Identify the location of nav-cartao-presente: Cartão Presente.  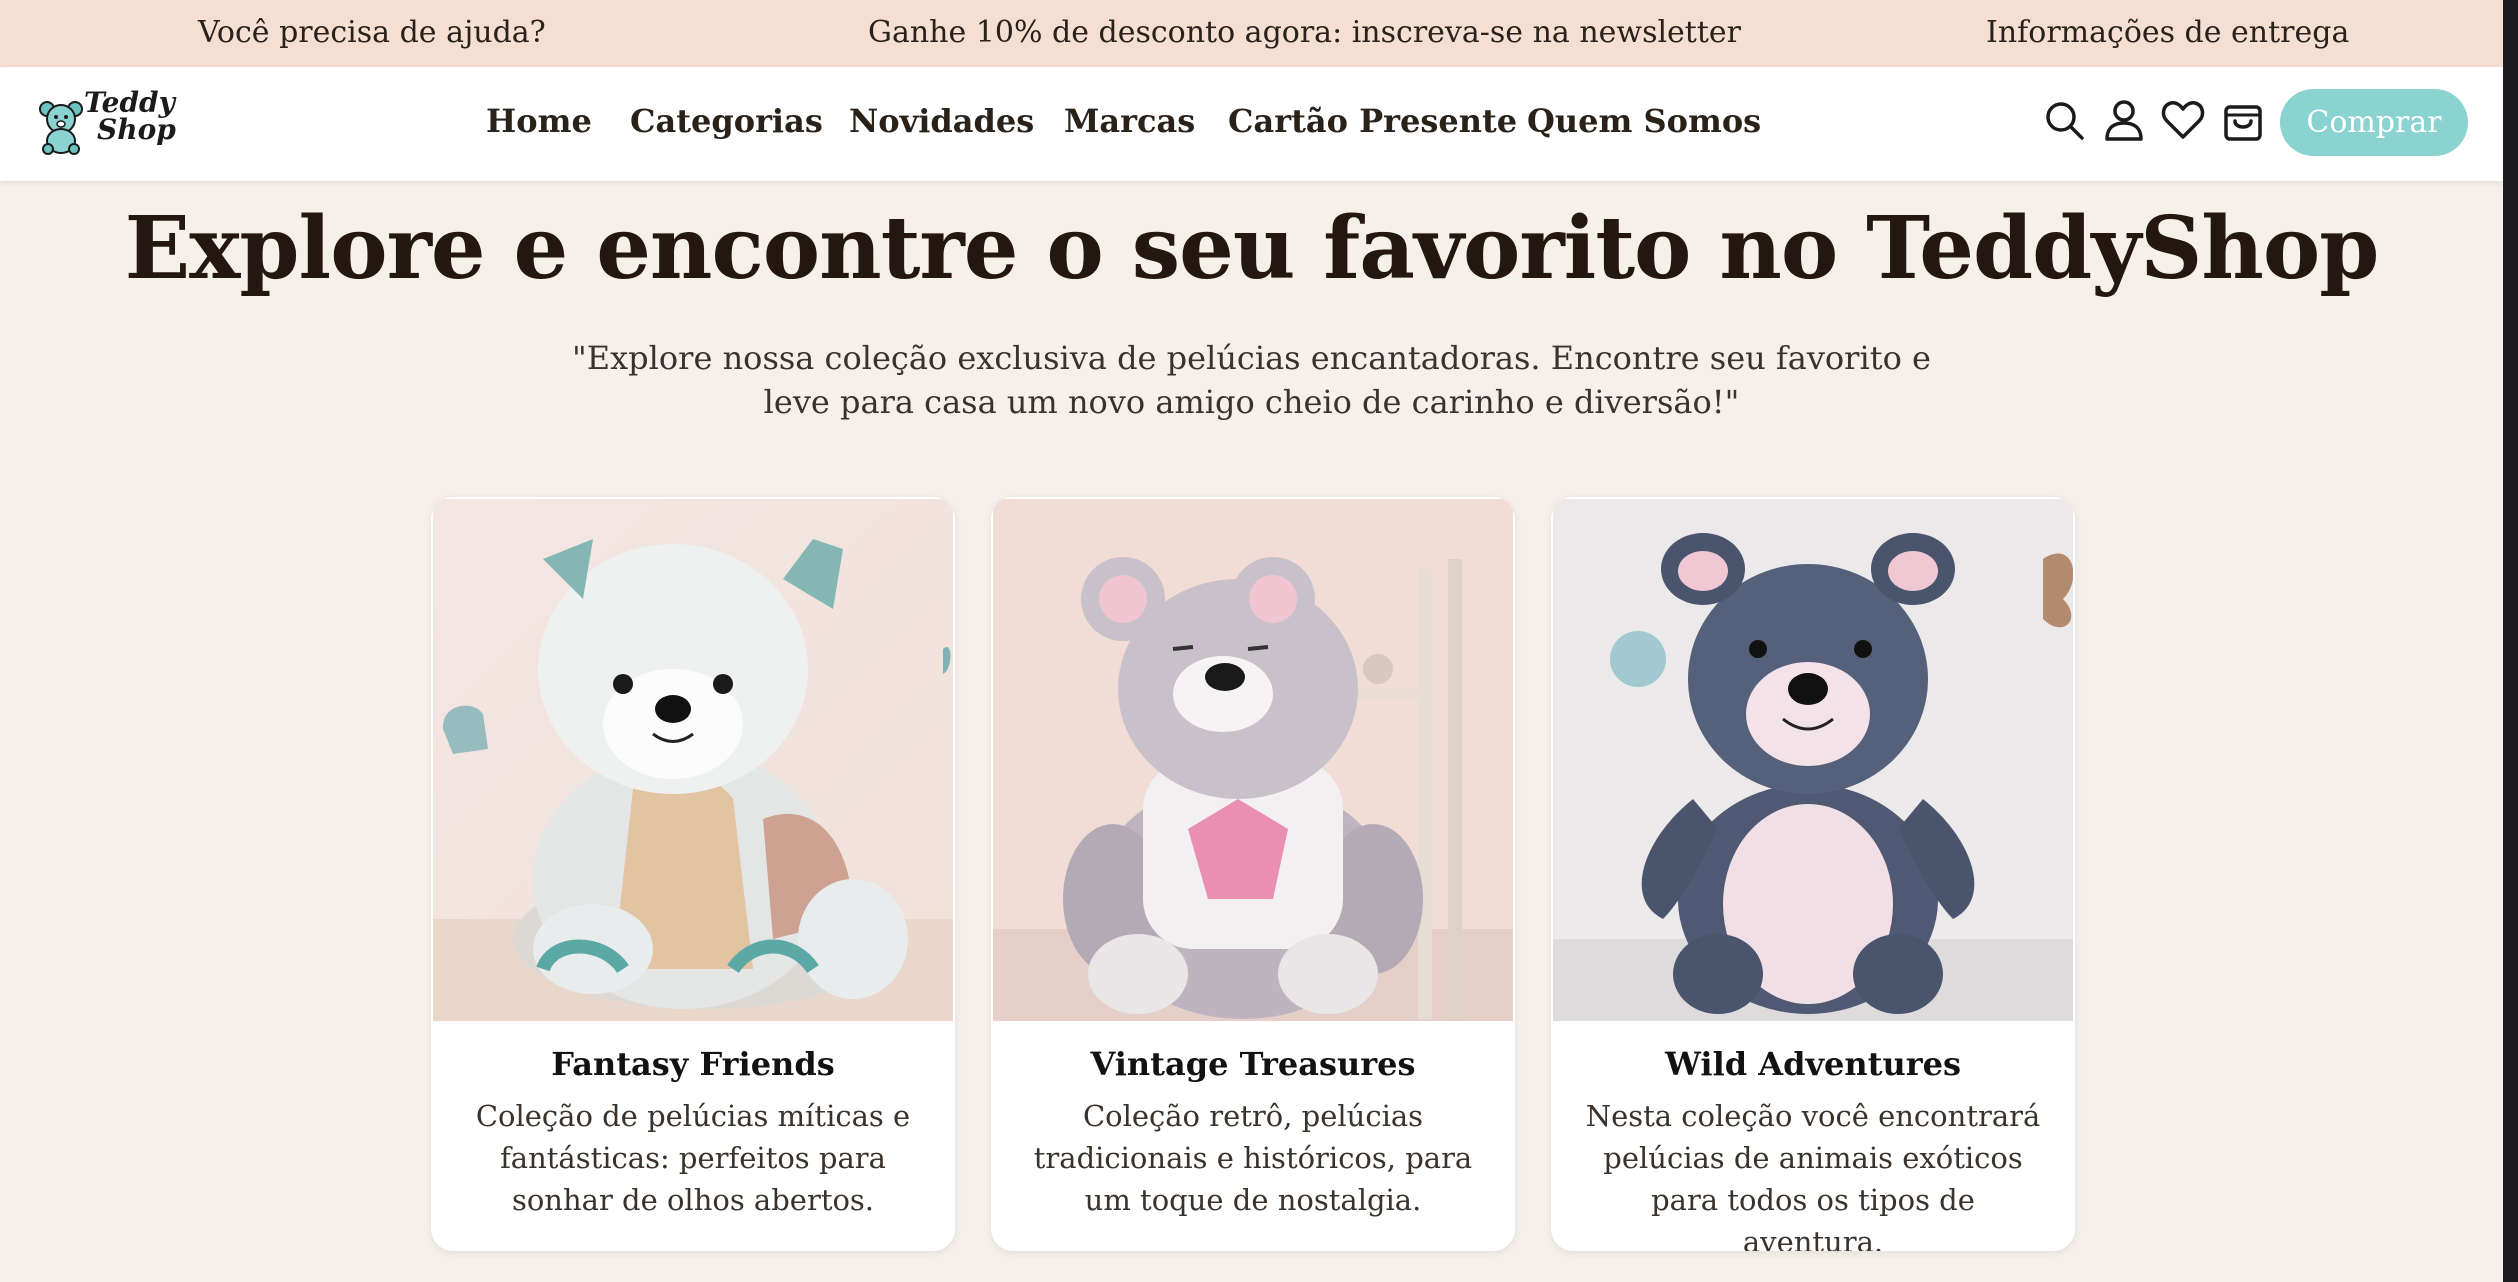
(1372, 121).